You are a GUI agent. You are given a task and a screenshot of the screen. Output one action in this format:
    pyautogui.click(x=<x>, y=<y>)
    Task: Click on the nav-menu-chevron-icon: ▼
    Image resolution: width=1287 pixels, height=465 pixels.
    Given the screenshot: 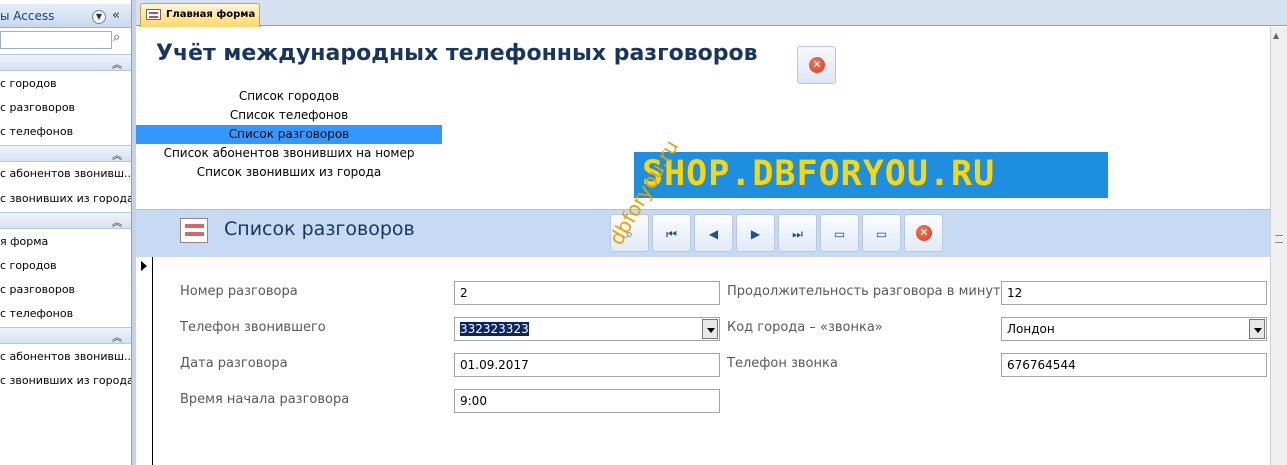 What is the action you would take?
    pyautogui.click(x=99, y=17)
    